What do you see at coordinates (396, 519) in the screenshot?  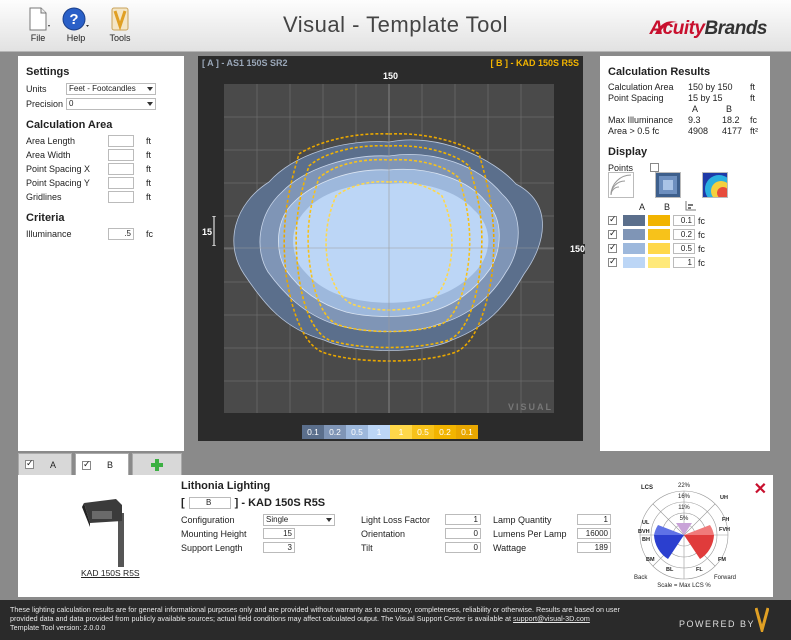 I see `llf-label: Light Loss Factor` at bounding box center [396, 519].